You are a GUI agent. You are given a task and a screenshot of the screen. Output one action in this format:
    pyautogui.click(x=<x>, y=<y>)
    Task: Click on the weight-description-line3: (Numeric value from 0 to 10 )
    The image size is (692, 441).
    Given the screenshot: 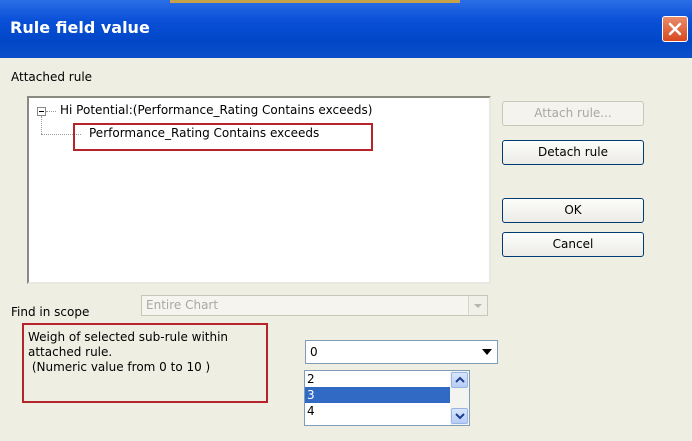 What is the action you would take?
    pyautogui.click(x=119, y=367)
    